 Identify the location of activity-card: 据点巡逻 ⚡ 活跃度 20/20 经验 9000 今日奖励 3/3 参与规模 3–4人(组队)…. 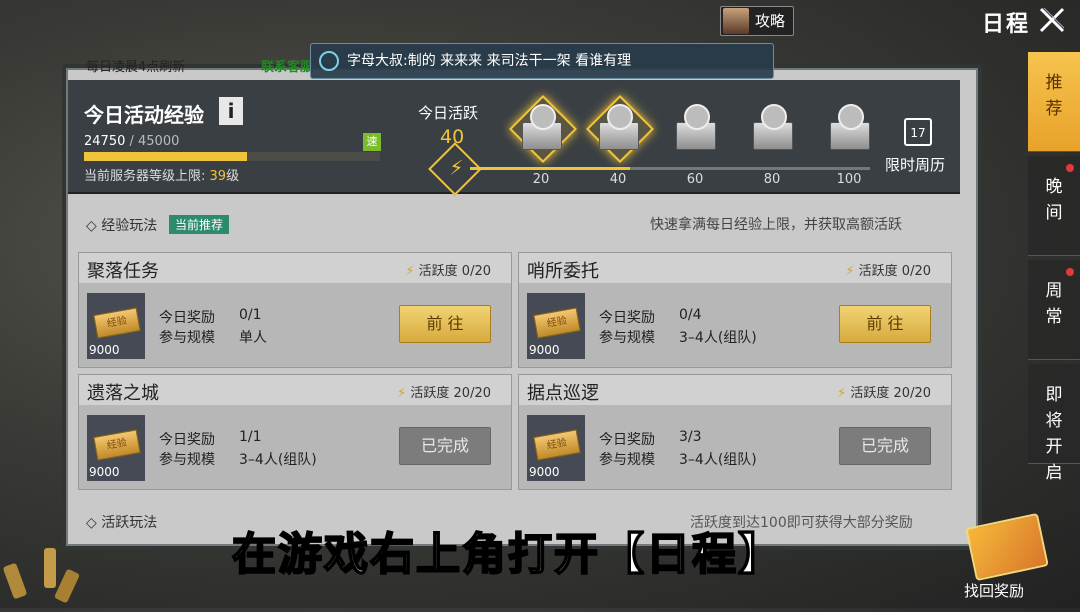
(735, 432).